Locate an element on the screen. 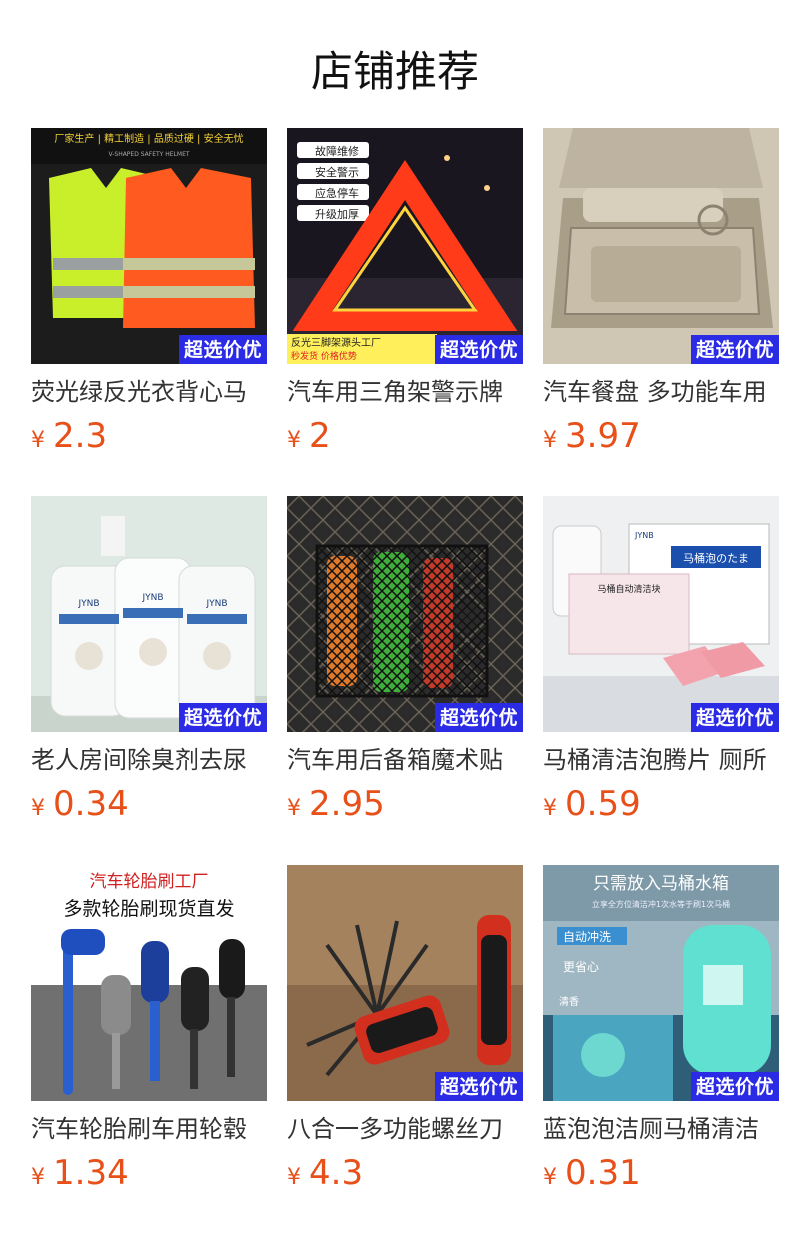  product-name: 马桶清洁泡腾片 厕所 is located at coordinates (655, 760).